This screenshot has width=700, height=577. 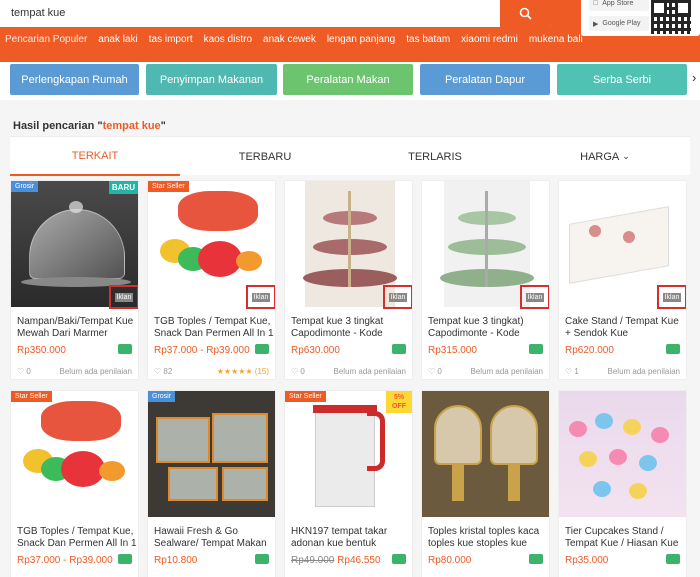 What do you see at coordinates (275, 13) in the screenshot?
I see `search-bar: tempat kue` at bounding box center [275, 13].